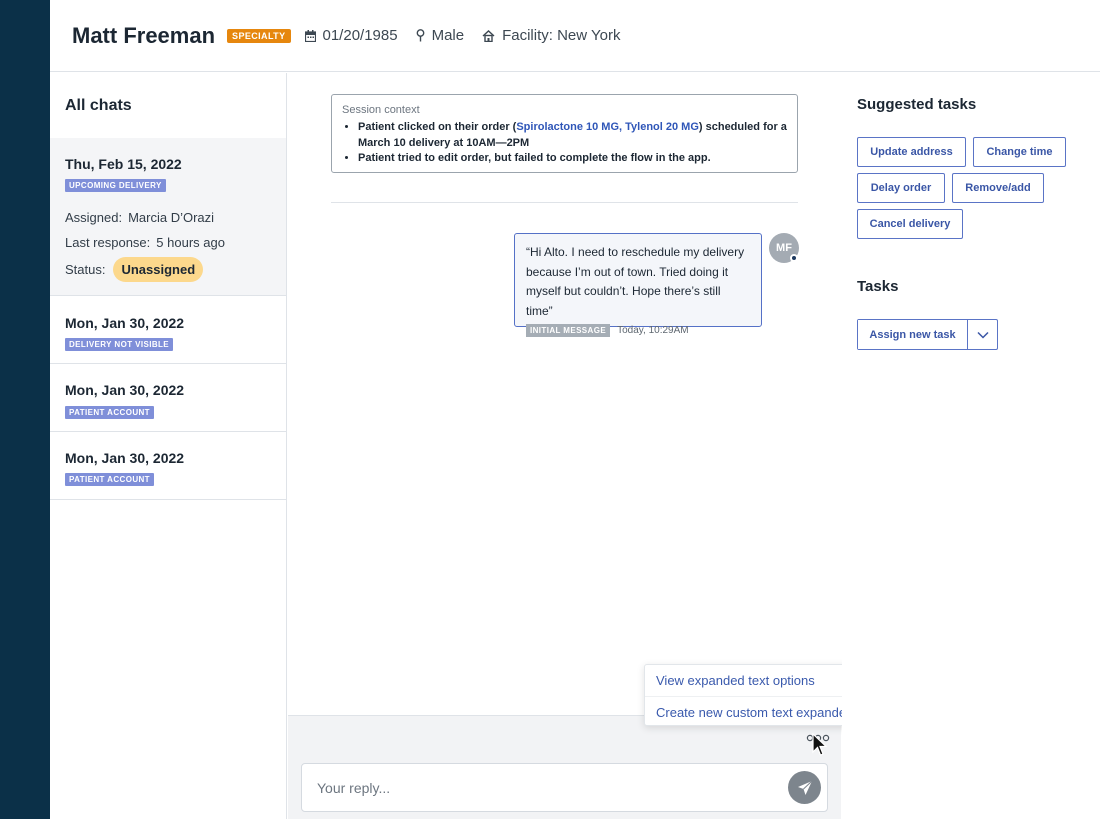  I want to click on message-time: Today, 10:29AM, so click(653, 330).